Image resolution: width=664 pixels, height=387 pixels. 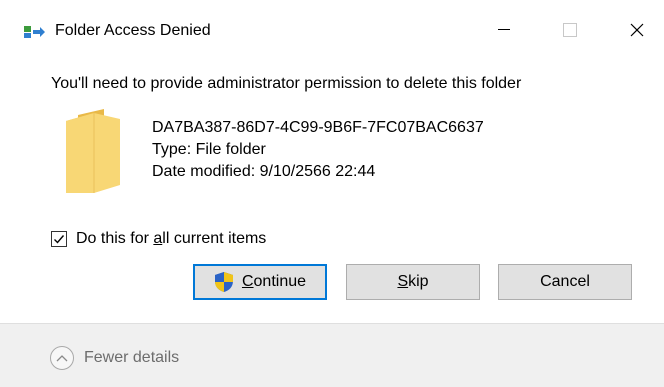 I want to click on skip-button: Skip, so click(x=413, y=282).